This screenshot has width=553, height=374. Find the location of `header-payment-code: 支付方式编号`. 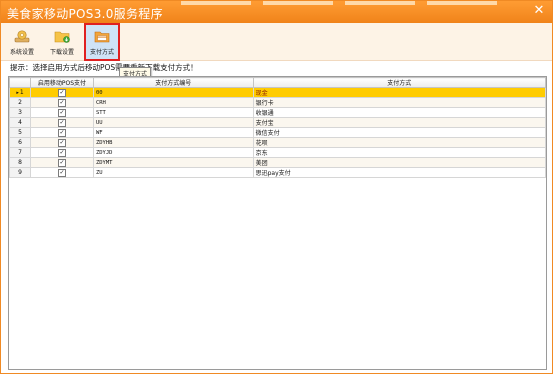

header-payment-code: 支付方式编号 is located at coordinates (173, 82).